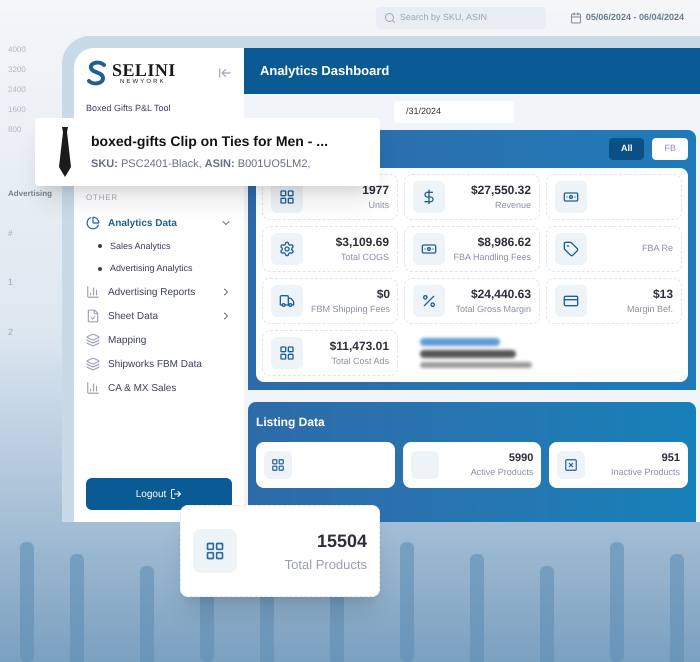 The image size is (700, 662). What do you see at coordinates (159, 292) in the screenshot?
I see `nav-item: Advertising Reports` at bounding box center [159, 292].